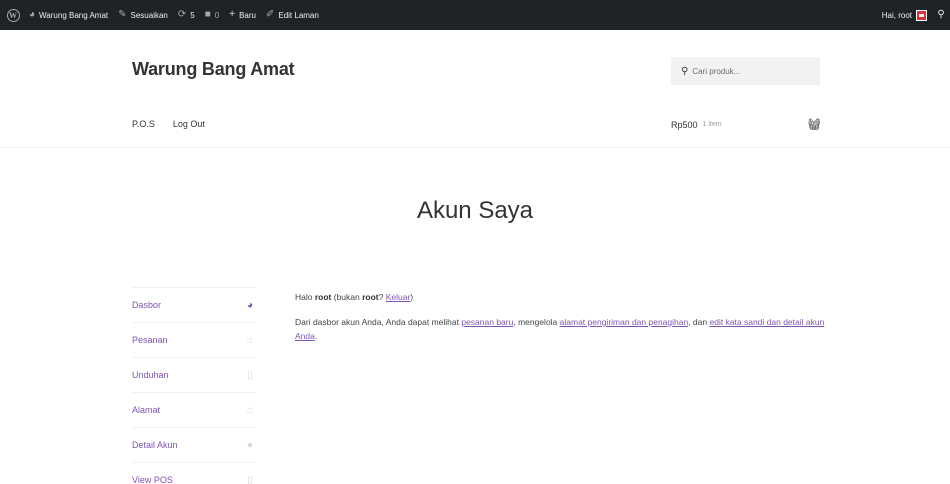 The width and height of the screenshot is (950, 484). What do you see at coordinates (746, 124) in the screenshot?
I see `header-cart: Rp500 1 item 🧺︎` at bounding box center [746, 124].